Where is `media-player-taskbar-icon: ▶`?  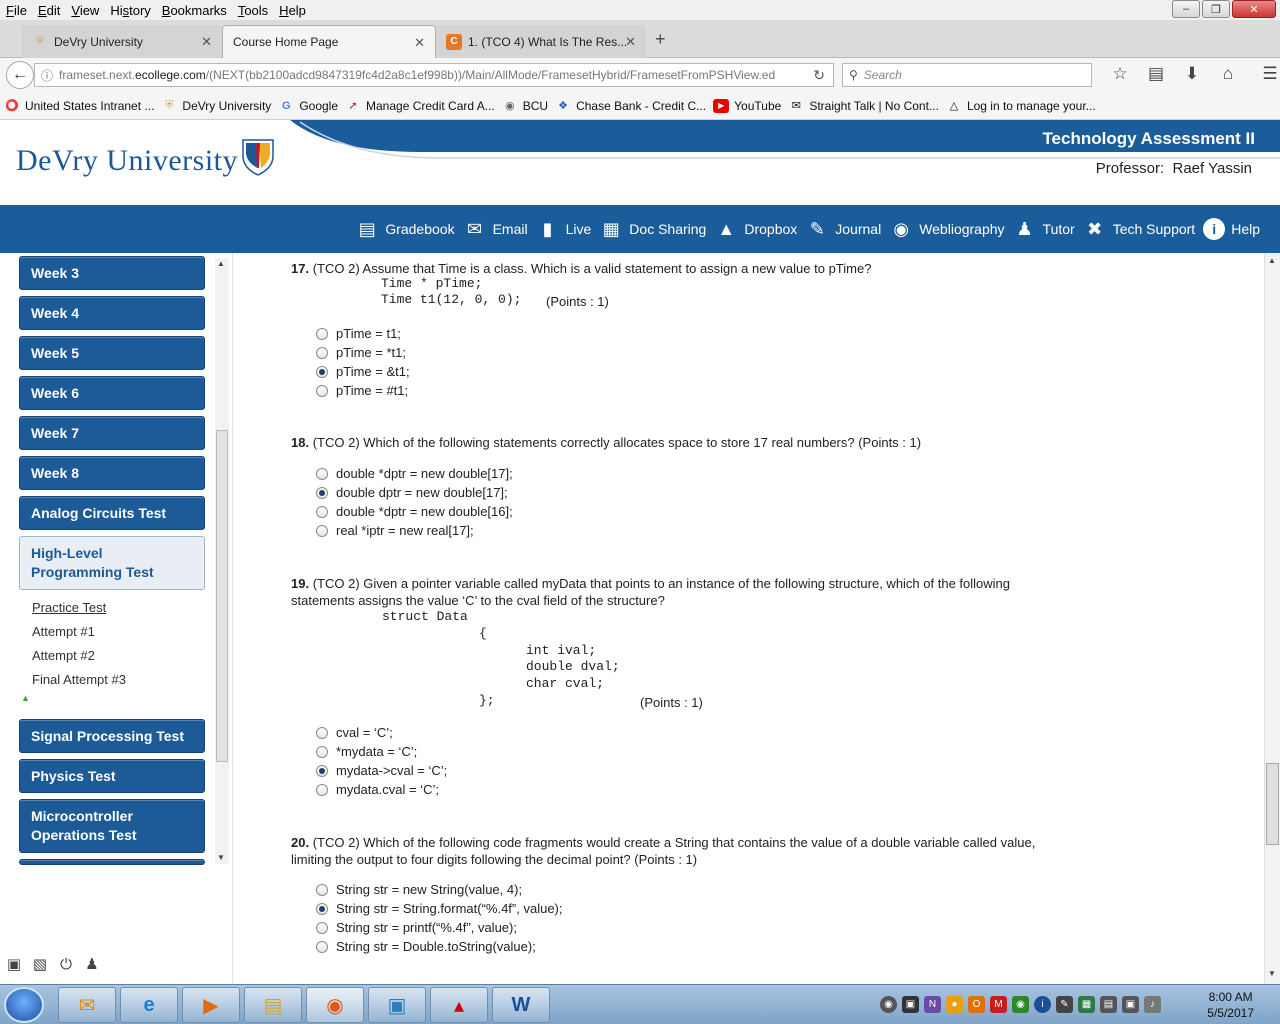 media-player-taskbar-icon: ▶ is located at coordinates (211, 1005).